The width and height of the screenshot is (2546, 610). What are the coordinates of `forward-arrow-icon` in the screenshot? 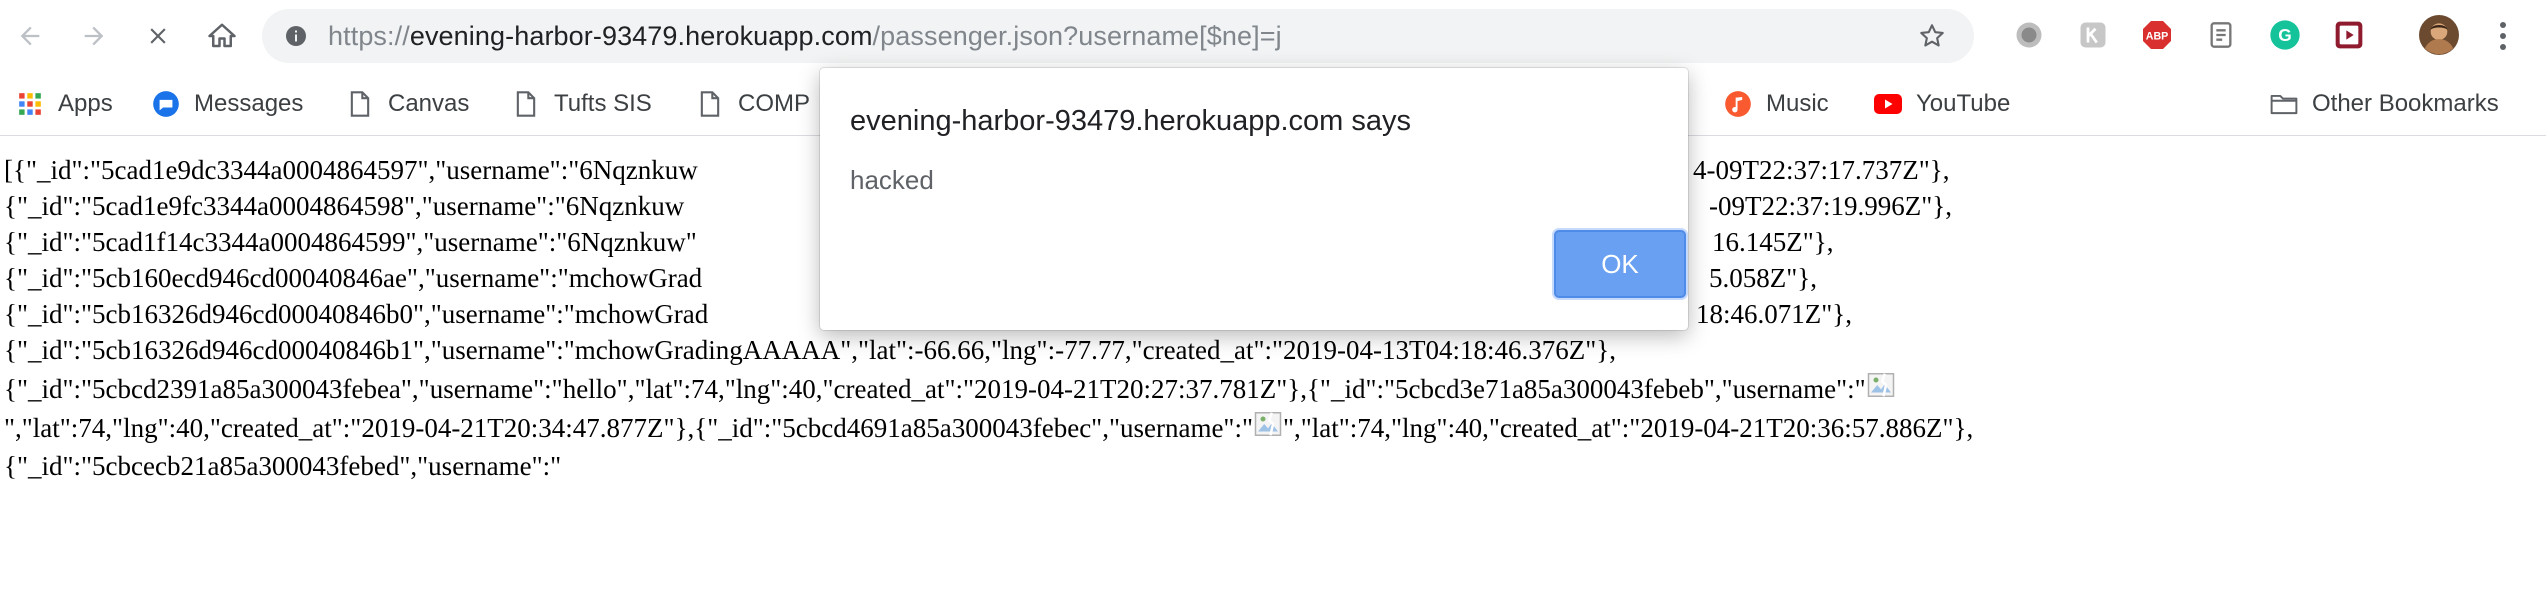 It's located at (94, 36).